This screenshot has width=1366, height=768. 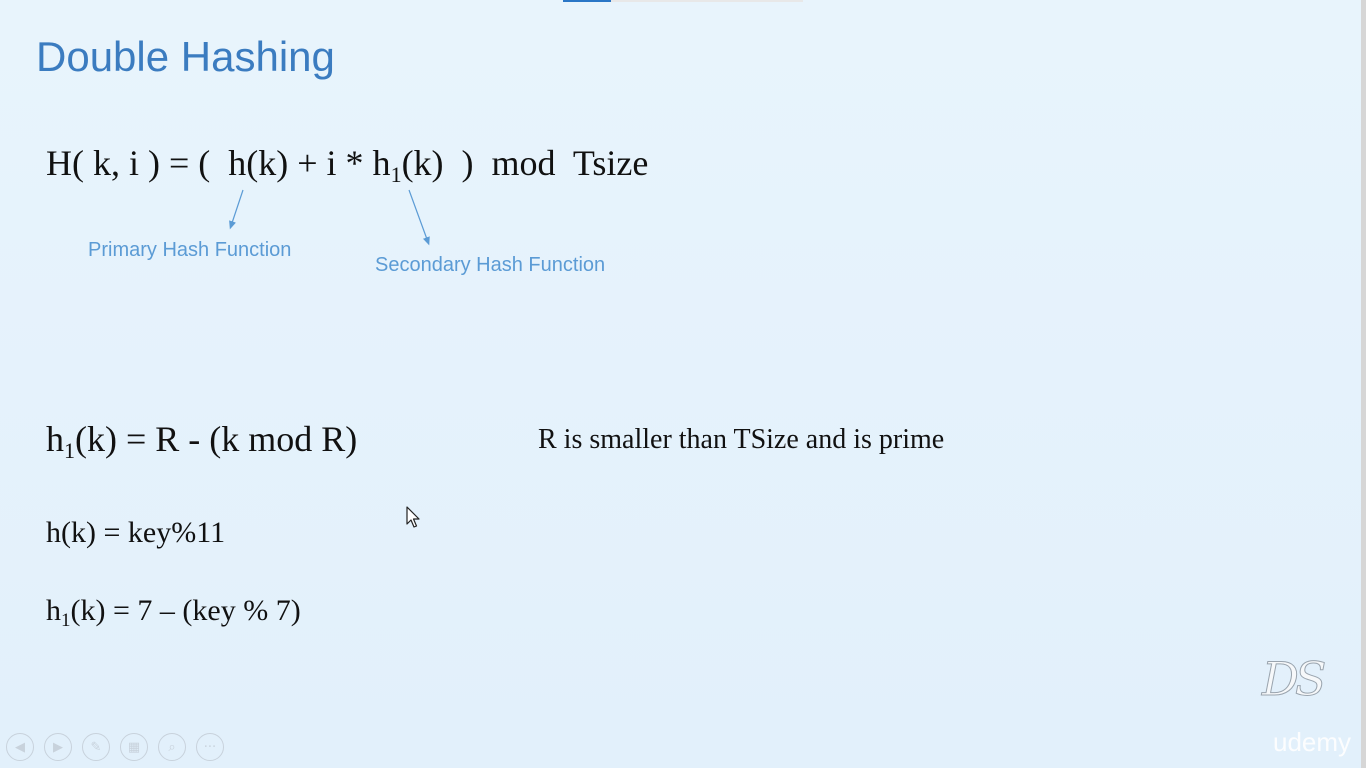 What do you see at coordinates (134, 747) in the screenshot?
I see `slides-icon: ▦` at bounding box center [134, 747].